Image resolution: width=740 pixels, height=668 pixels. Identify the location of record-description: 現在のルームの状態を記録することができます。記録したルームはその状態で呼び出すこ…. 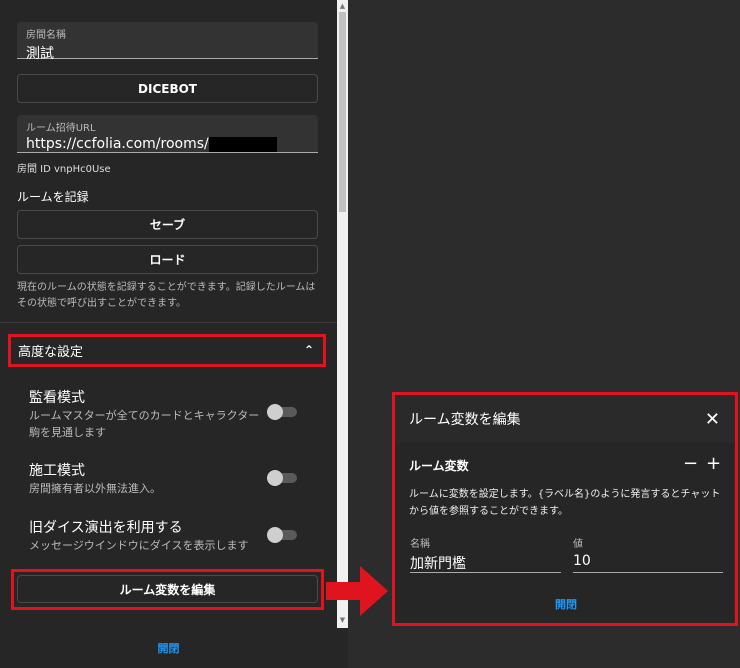
(166, 295).